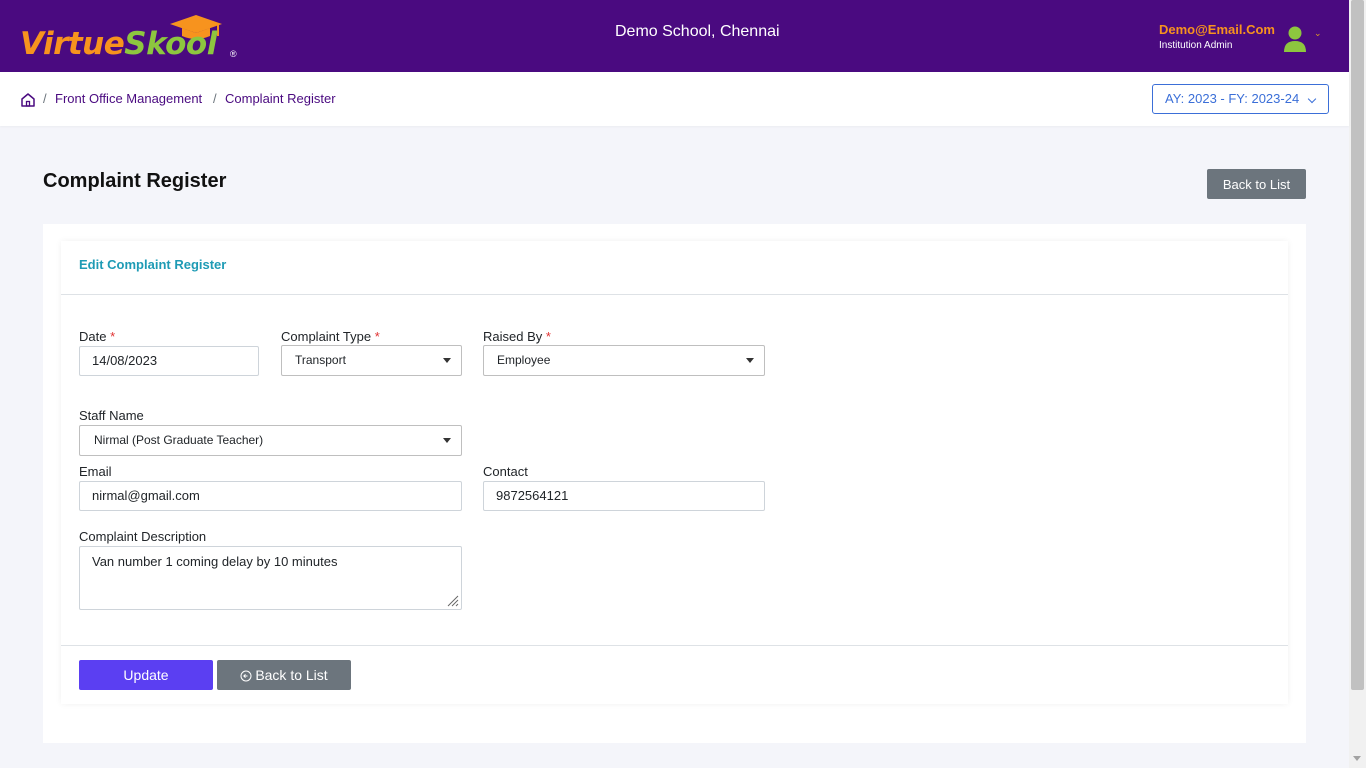 The height and width of the screenshot is (768, 1366). I want to click on card-header-divider, so click(674, 294).